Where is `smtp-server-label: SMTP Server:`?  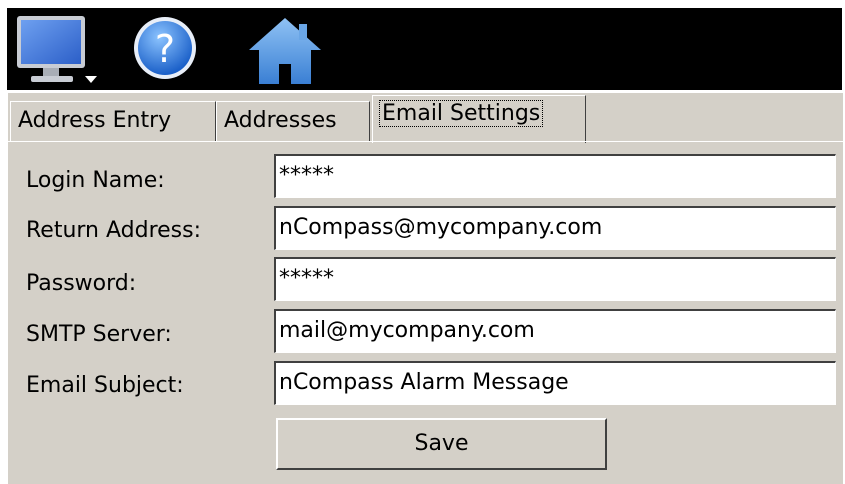
smtp-server-label: SMTP Server: is located at coordinates (99, 334).